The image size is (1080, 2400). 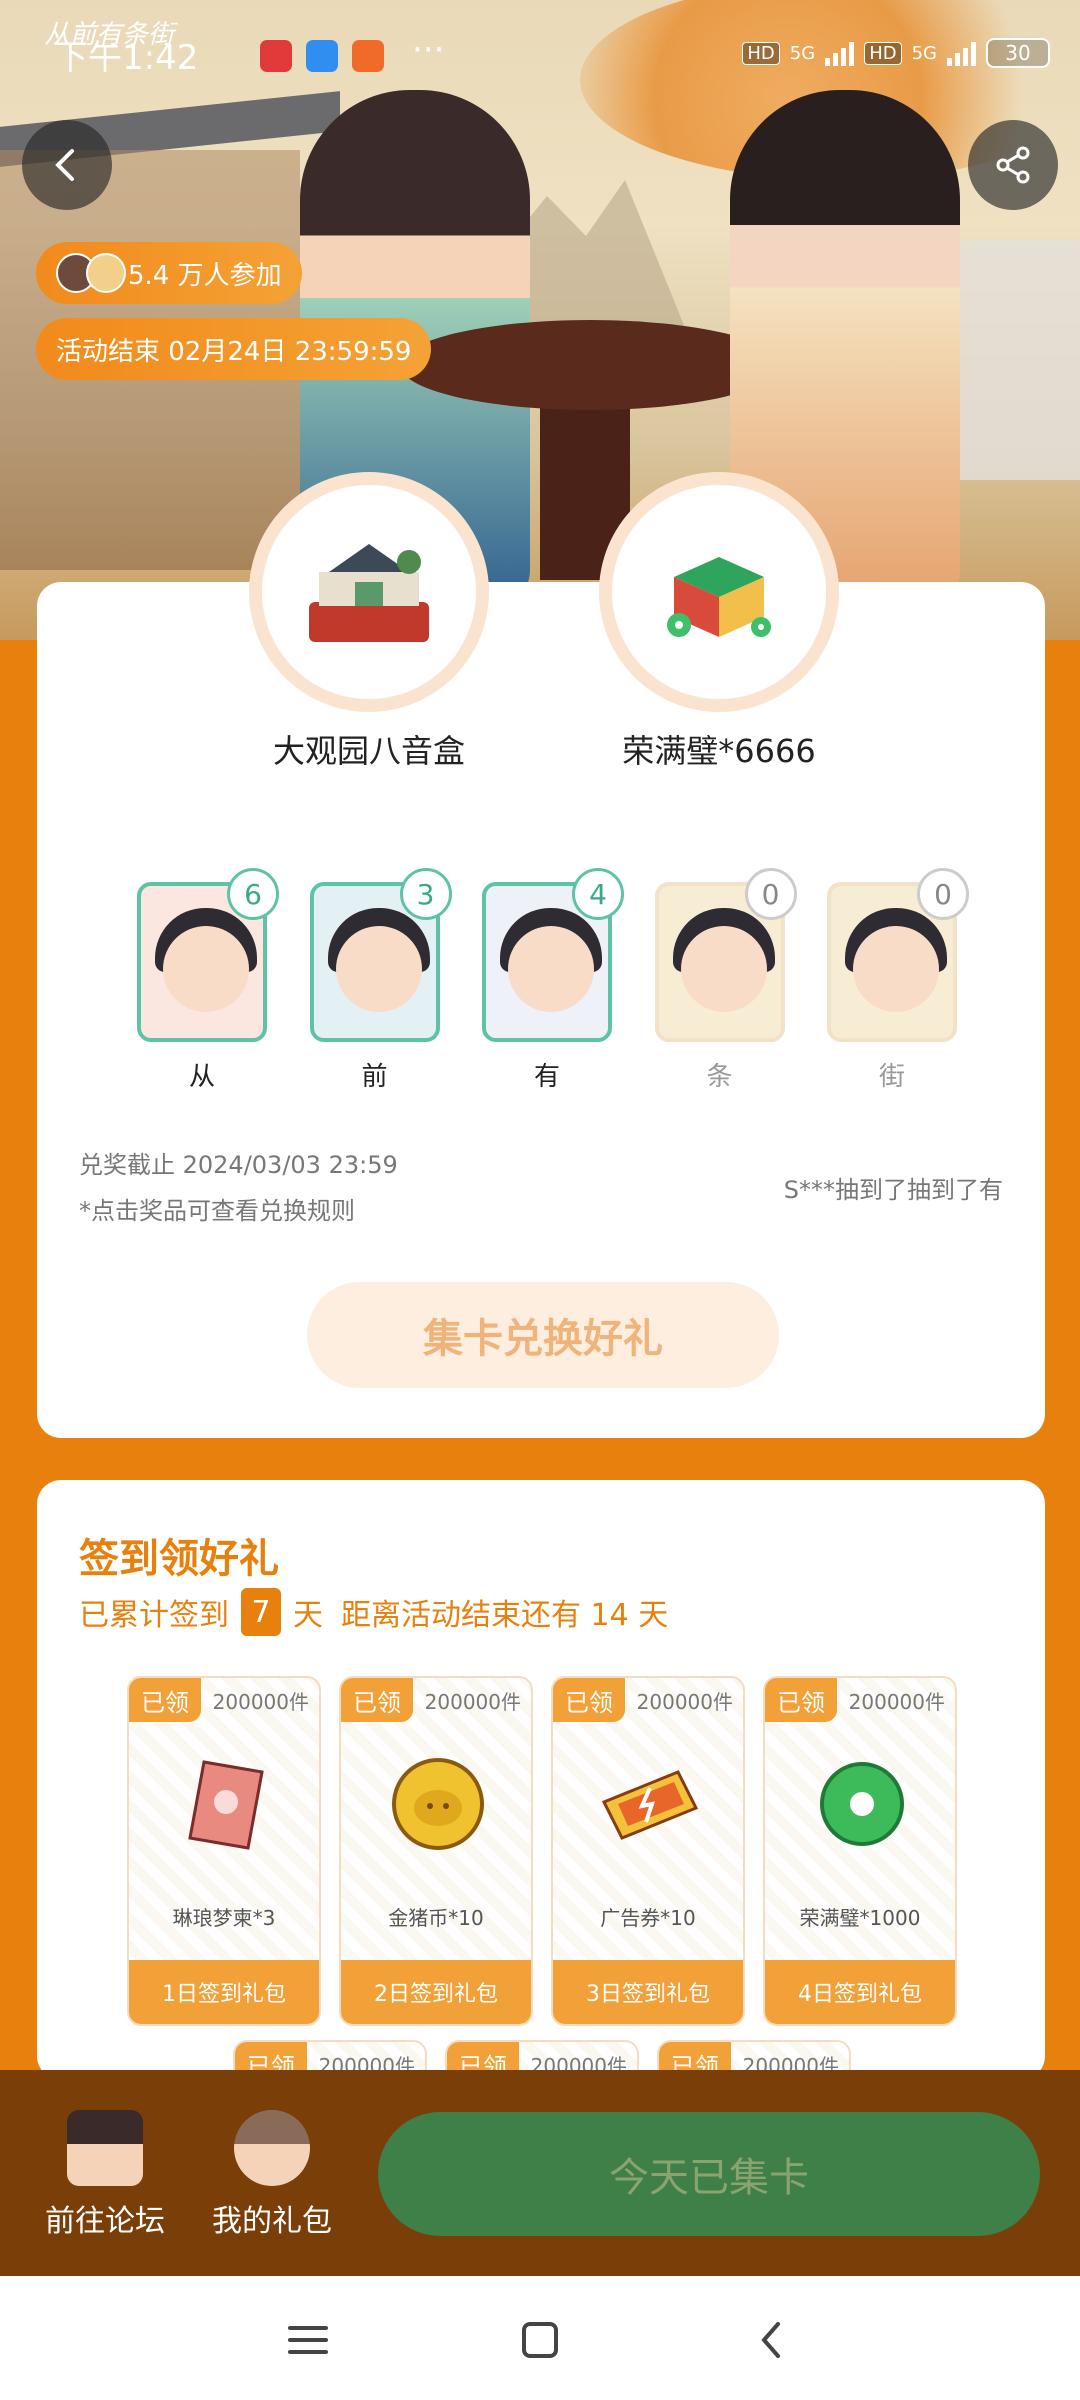 What do you see at coordinates (105, 2221) in the screenshot?
I see `forum-label: 前往论坛` at bounding box center [105, 2221].